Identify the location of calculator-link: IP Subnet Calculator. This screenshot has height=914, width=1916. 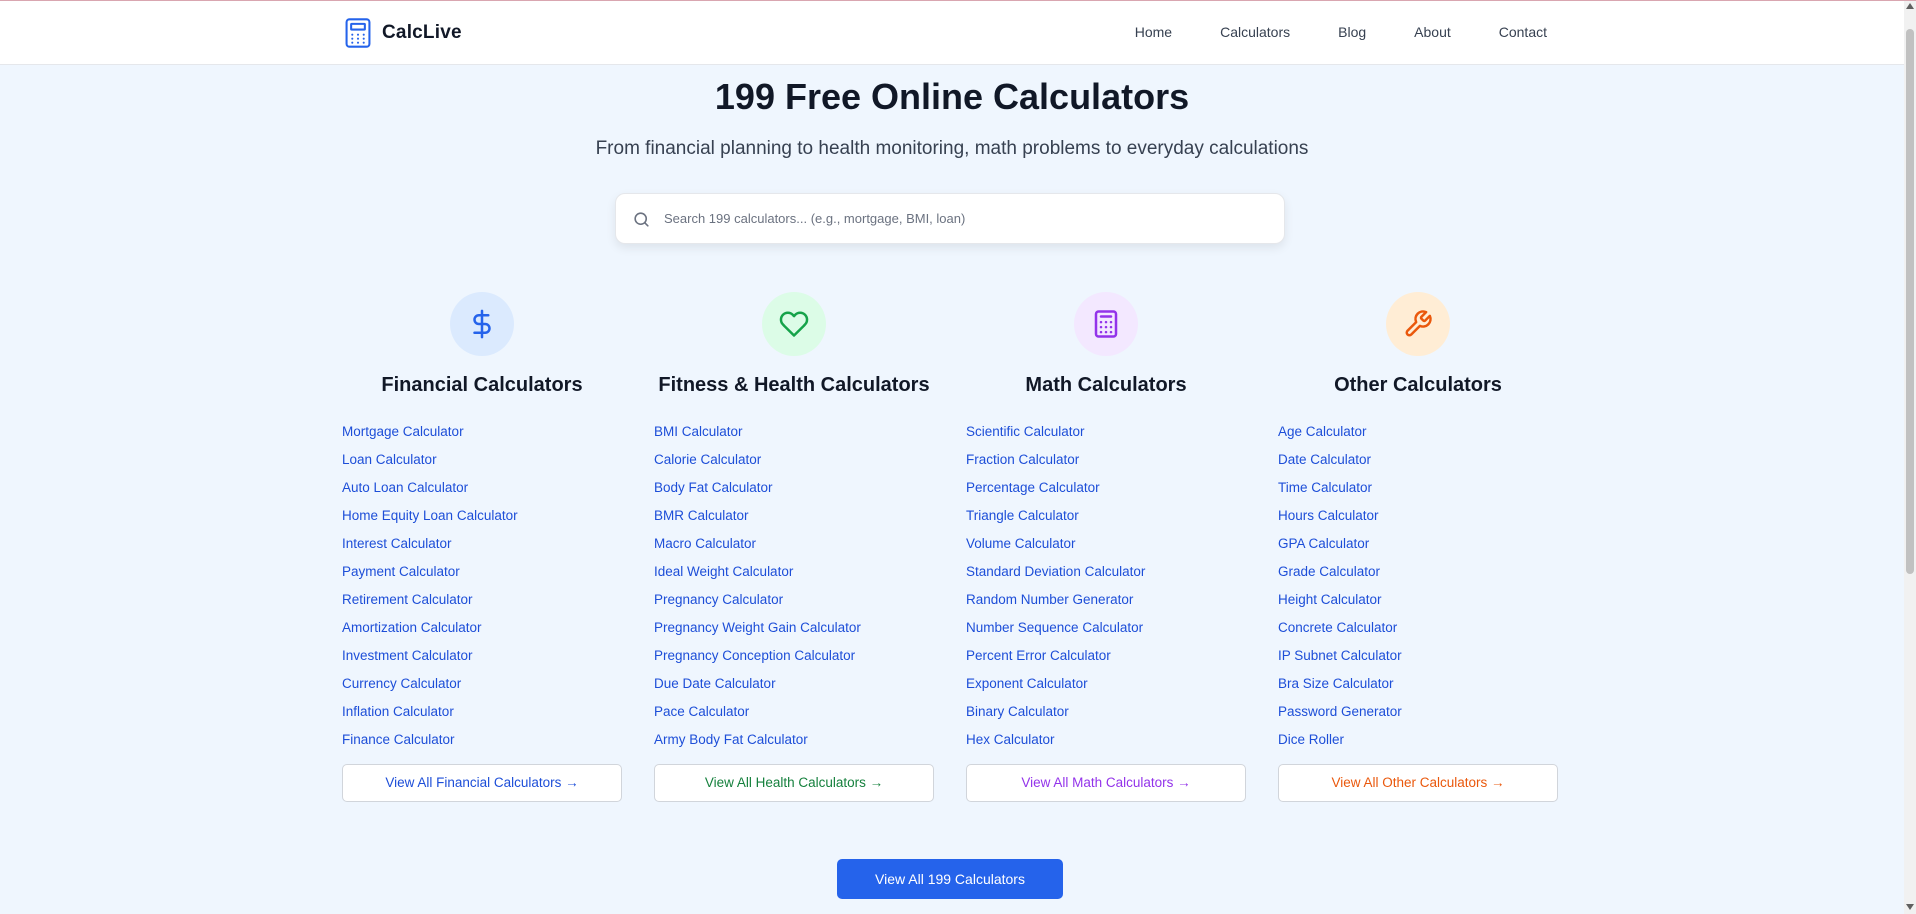
(1340, 655).